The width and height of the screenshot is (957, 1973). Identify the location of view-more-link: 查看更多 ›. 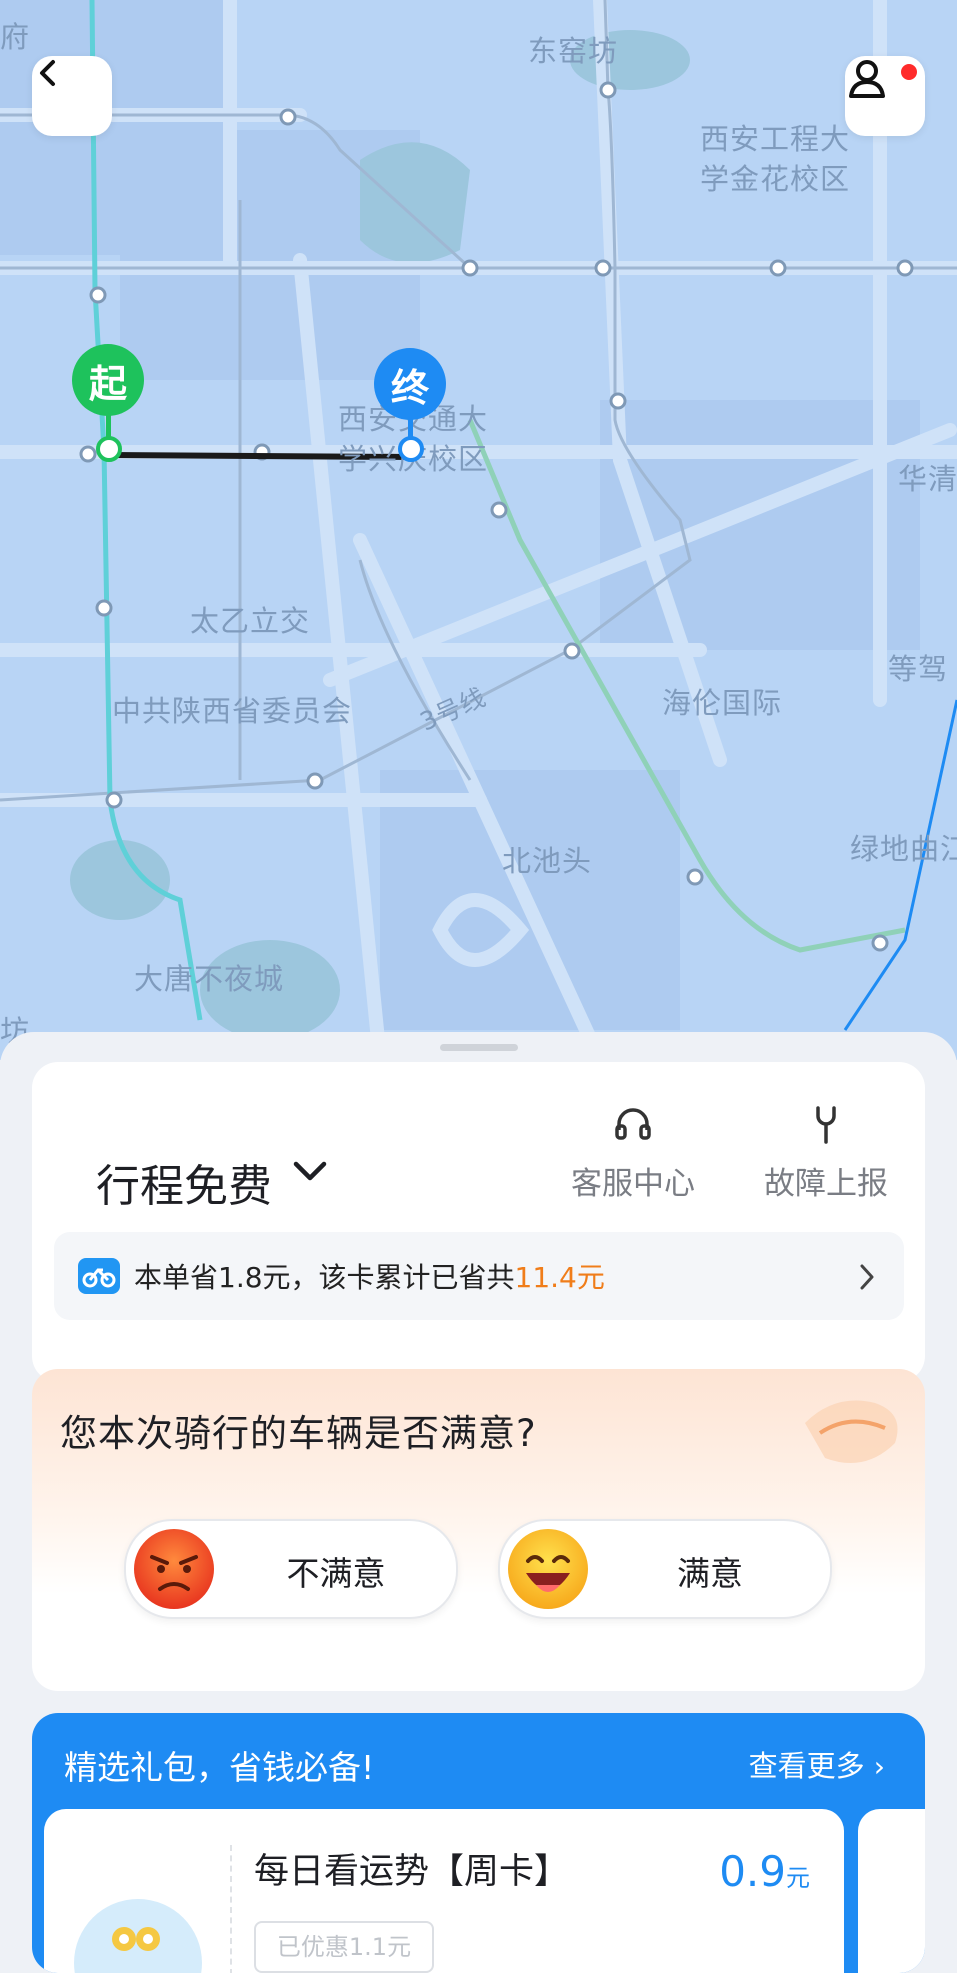
(817, 1764).